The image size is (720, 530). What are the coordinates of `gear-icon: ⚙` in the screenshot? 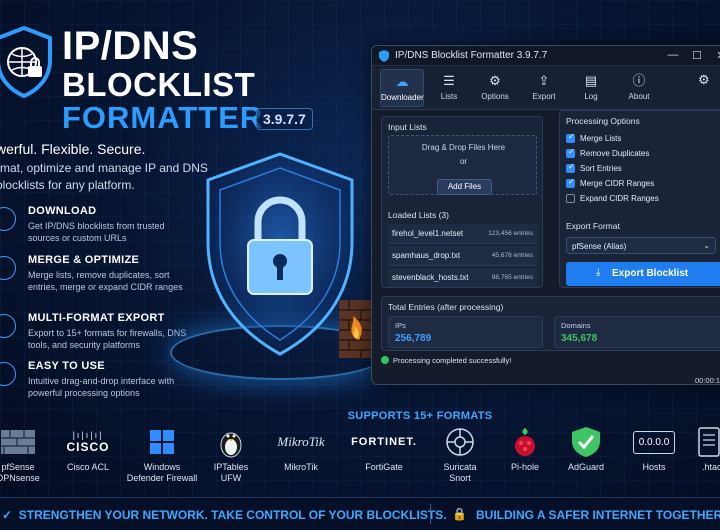 It's located at (495, 80).